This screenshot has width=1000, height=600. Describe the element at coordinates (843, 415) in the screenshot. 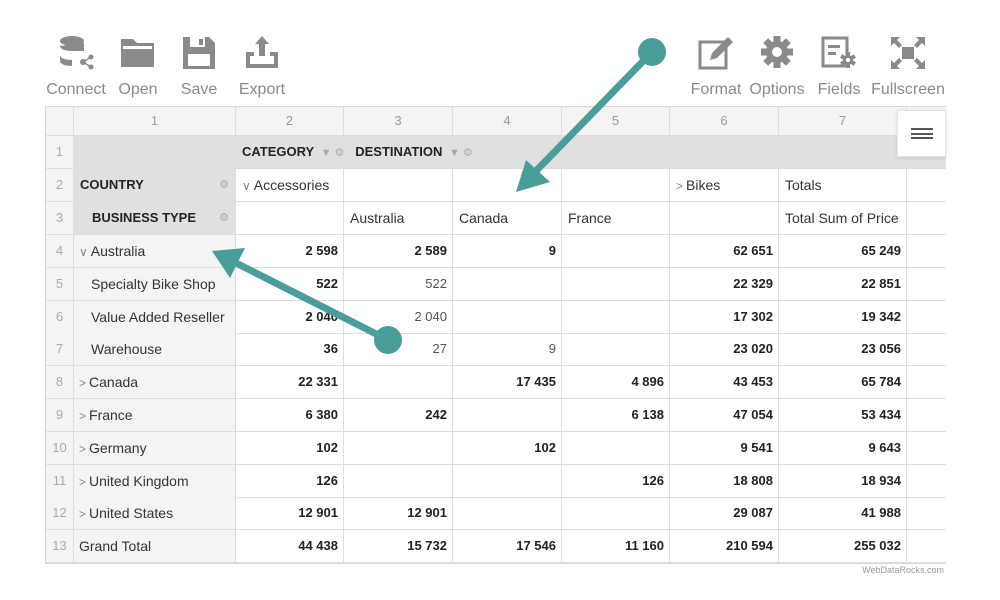

I see `value-cell: 53 434` at that location.